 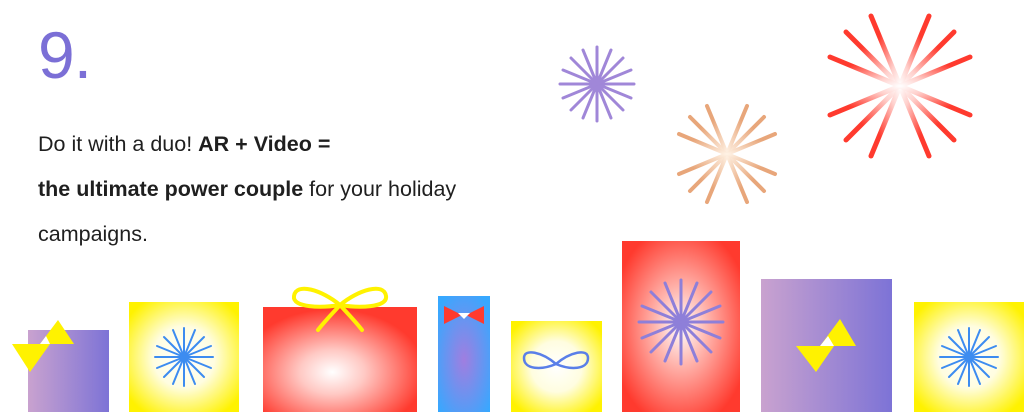 What do you see at coordinates (900, 86) in the screenshot?
I see `firework-red-icon` at bounding box center [900, 86].